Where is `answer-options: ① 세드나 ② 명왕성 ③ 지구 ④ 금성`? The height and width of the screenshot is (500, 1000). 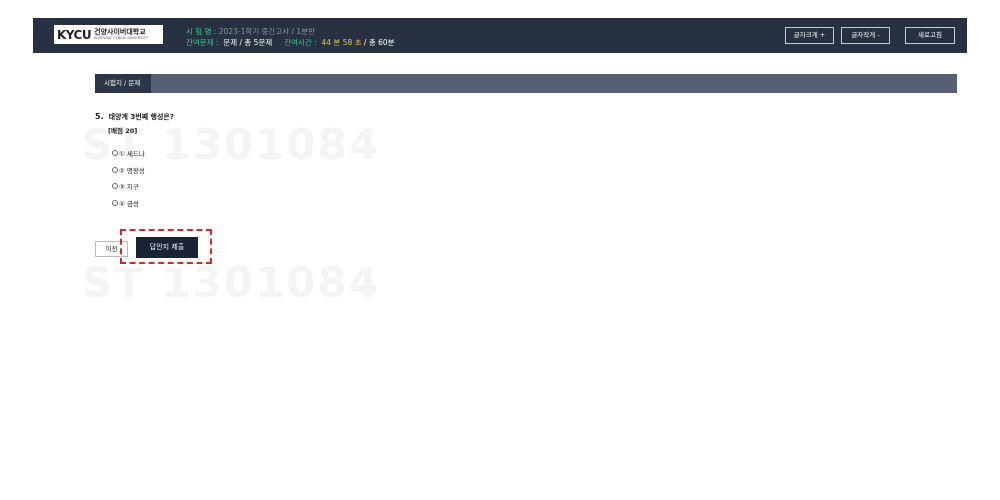 answer-options: ① 세드나 ② 명왕성 ③ 지구 ④ 금성 is located at coordinates (143, 178).